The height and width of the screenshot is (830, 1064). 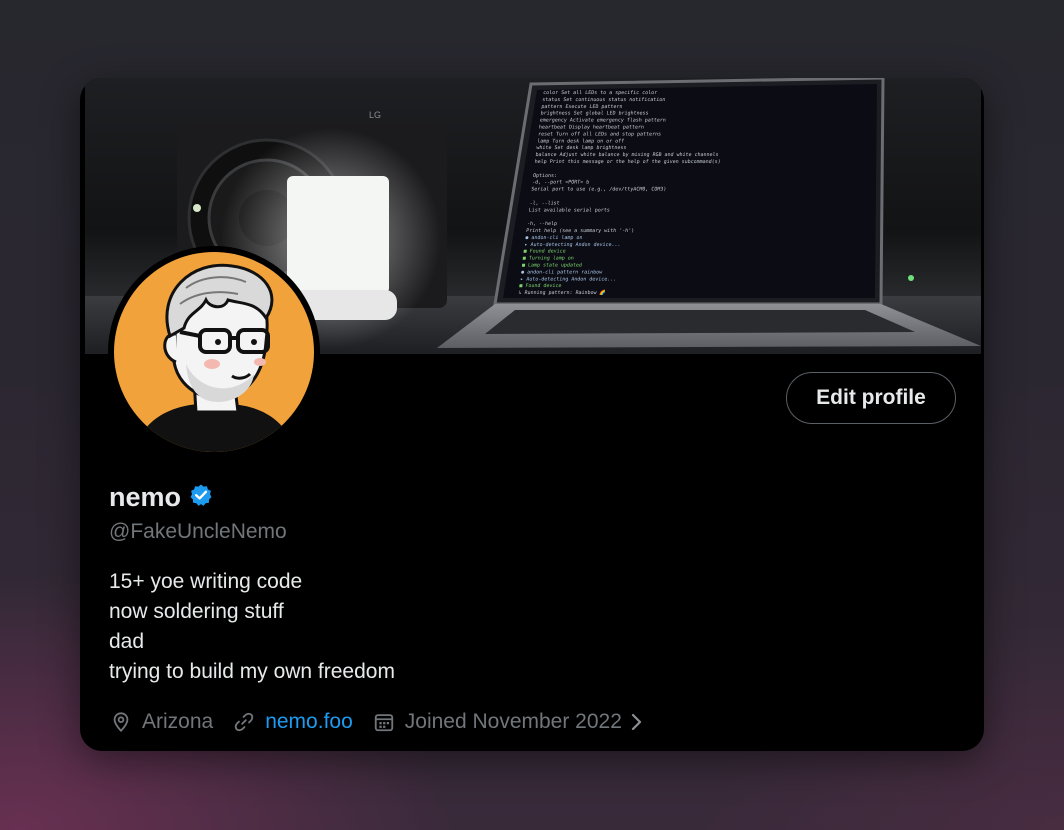 I want to click on location-text: Arizona, so click(x=178, y=721).